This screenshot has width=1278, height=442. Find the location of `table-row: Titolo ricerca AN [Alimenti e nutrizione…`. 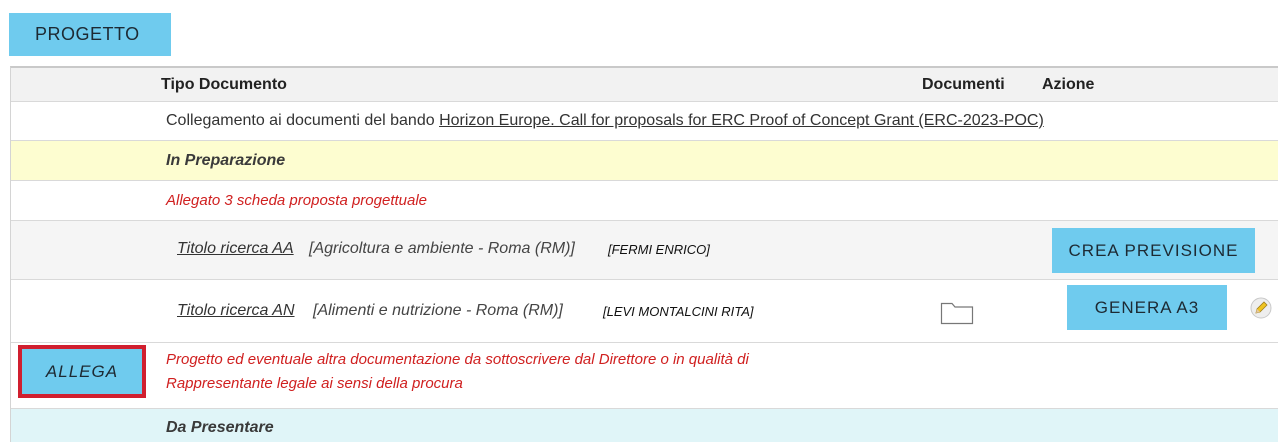

table-row: Titolo ricerca AN [Alimenti e nutrizione… is located at coordinates (644, 311).